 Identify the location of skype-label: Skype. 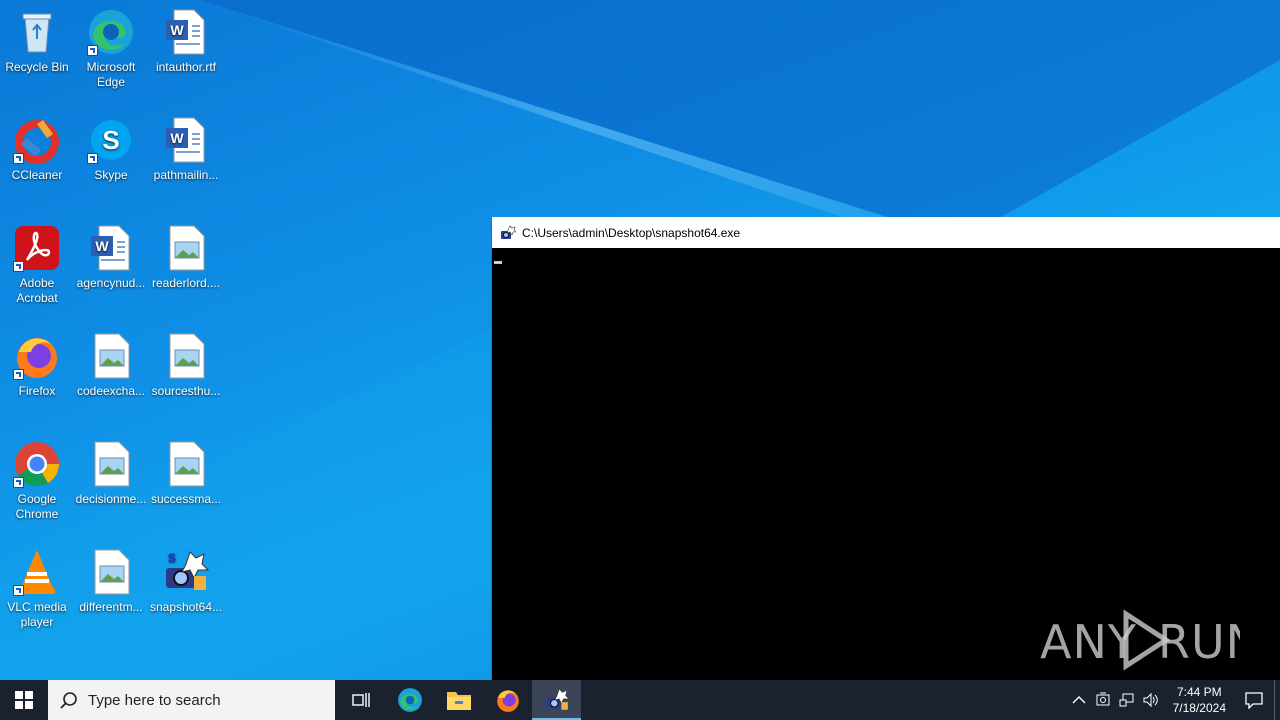
(111, 175).